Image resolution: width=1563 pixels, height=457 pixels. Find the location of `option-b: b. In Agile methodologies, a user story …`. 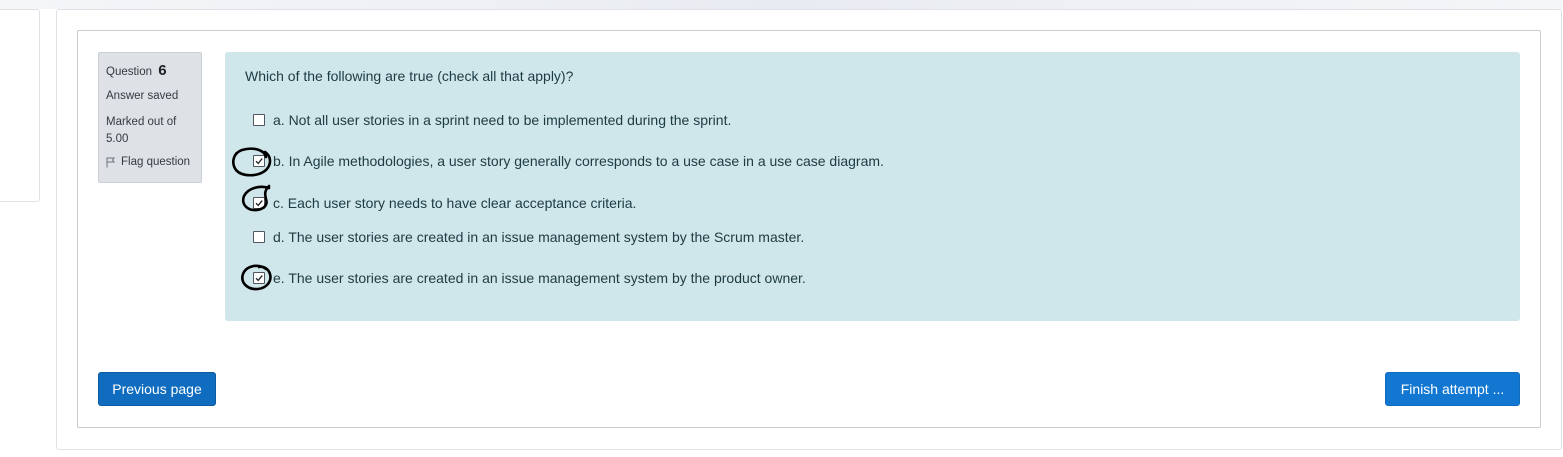

option-b: b. In Agile methodologies, a user story … is located at coordinates (568, 161).